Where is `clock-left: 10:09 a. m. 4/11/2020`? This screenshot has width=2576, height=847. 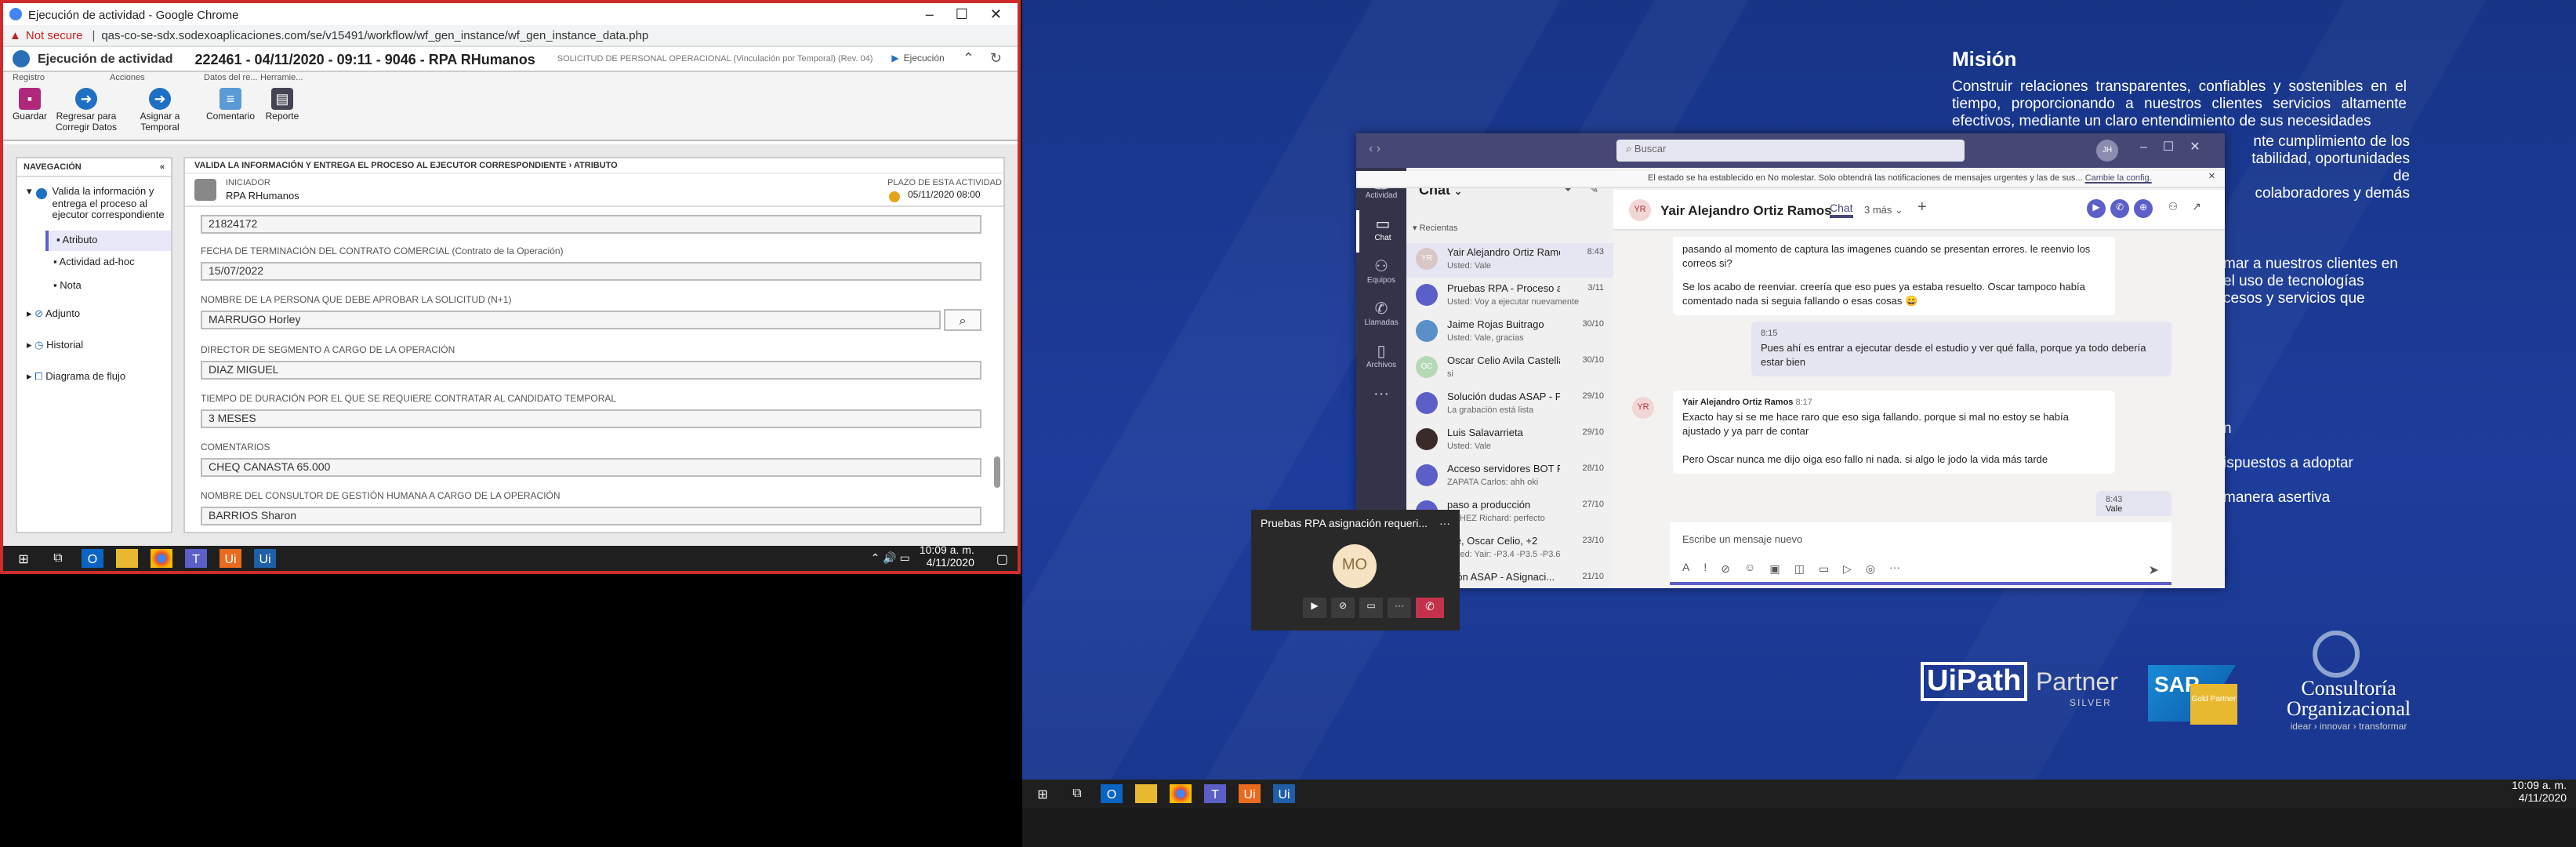 clock-left: 10:09 a. m. 4/11/2020 is located at coordinates (947, 558).